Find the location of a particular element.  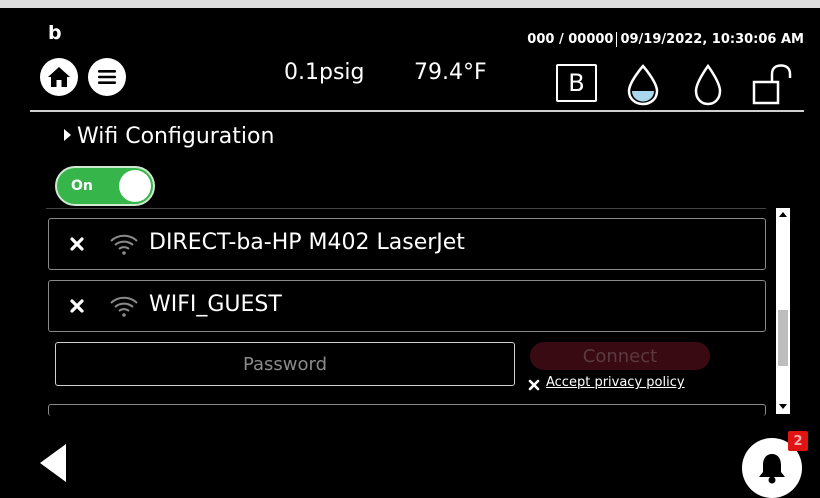

water-drop-filled-icon is located at coordinates (643, 85).